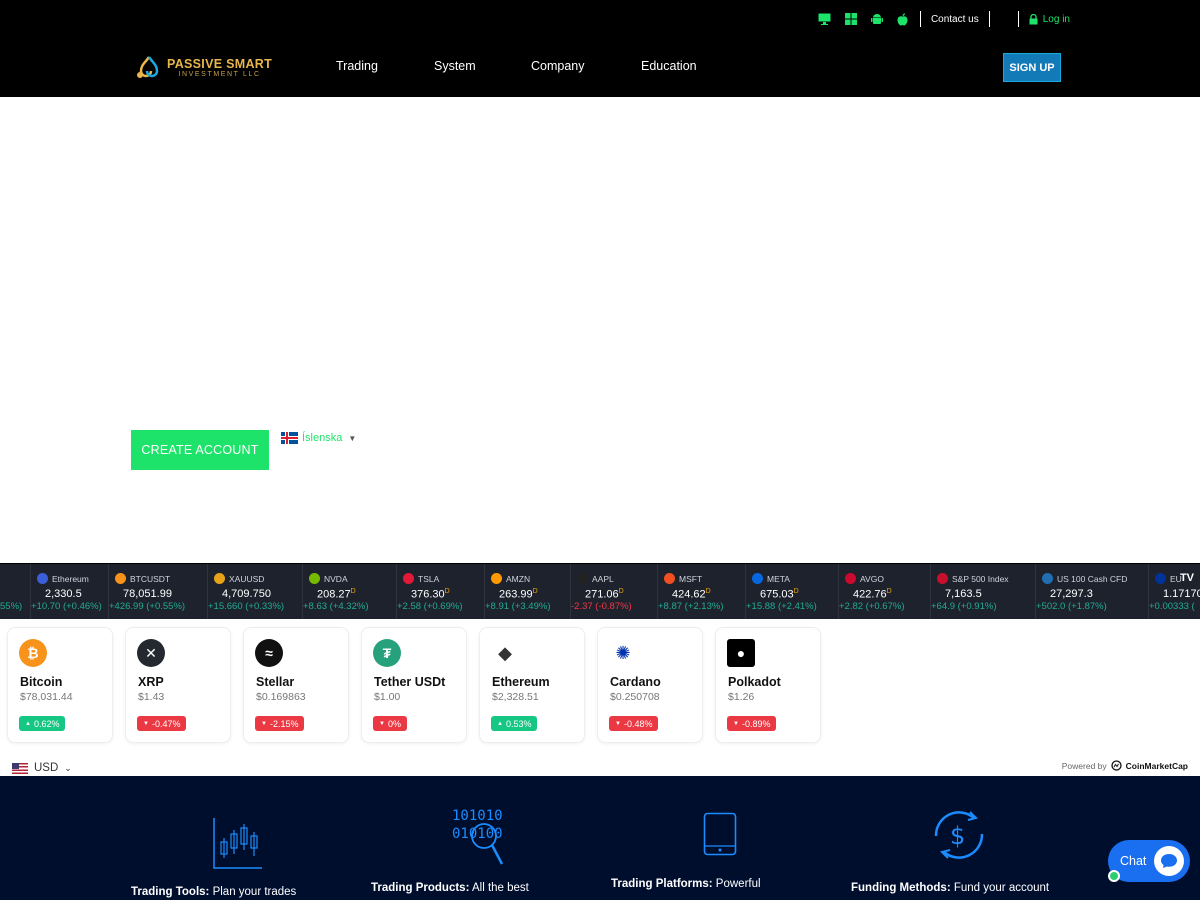  I want to click on tradingview-logo-icon: TV, so click(1187, 578).